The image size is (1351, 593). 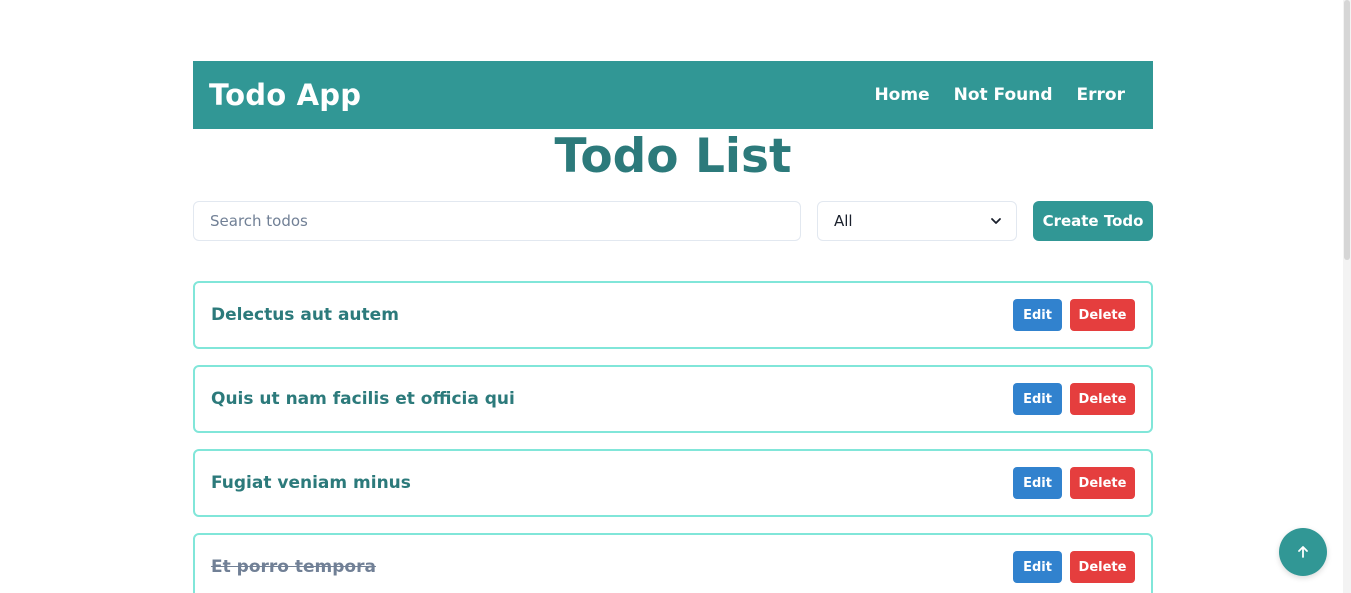 I want to click on todo-item: Fugiat veniam minus Edit Delete, so click(x=673, y=483).